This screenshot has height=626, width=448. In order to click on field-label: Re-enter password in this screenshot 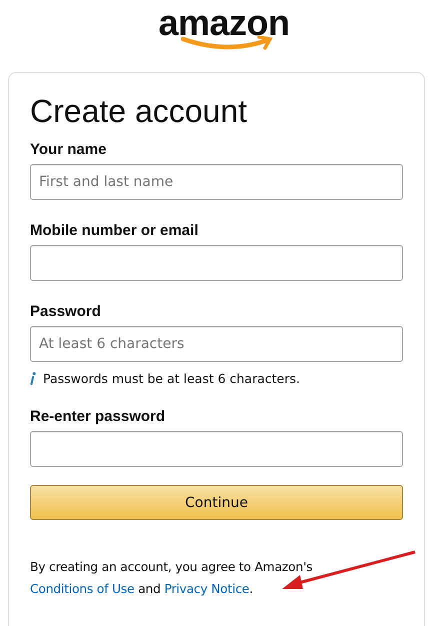, I will do `click(98, 416)`.